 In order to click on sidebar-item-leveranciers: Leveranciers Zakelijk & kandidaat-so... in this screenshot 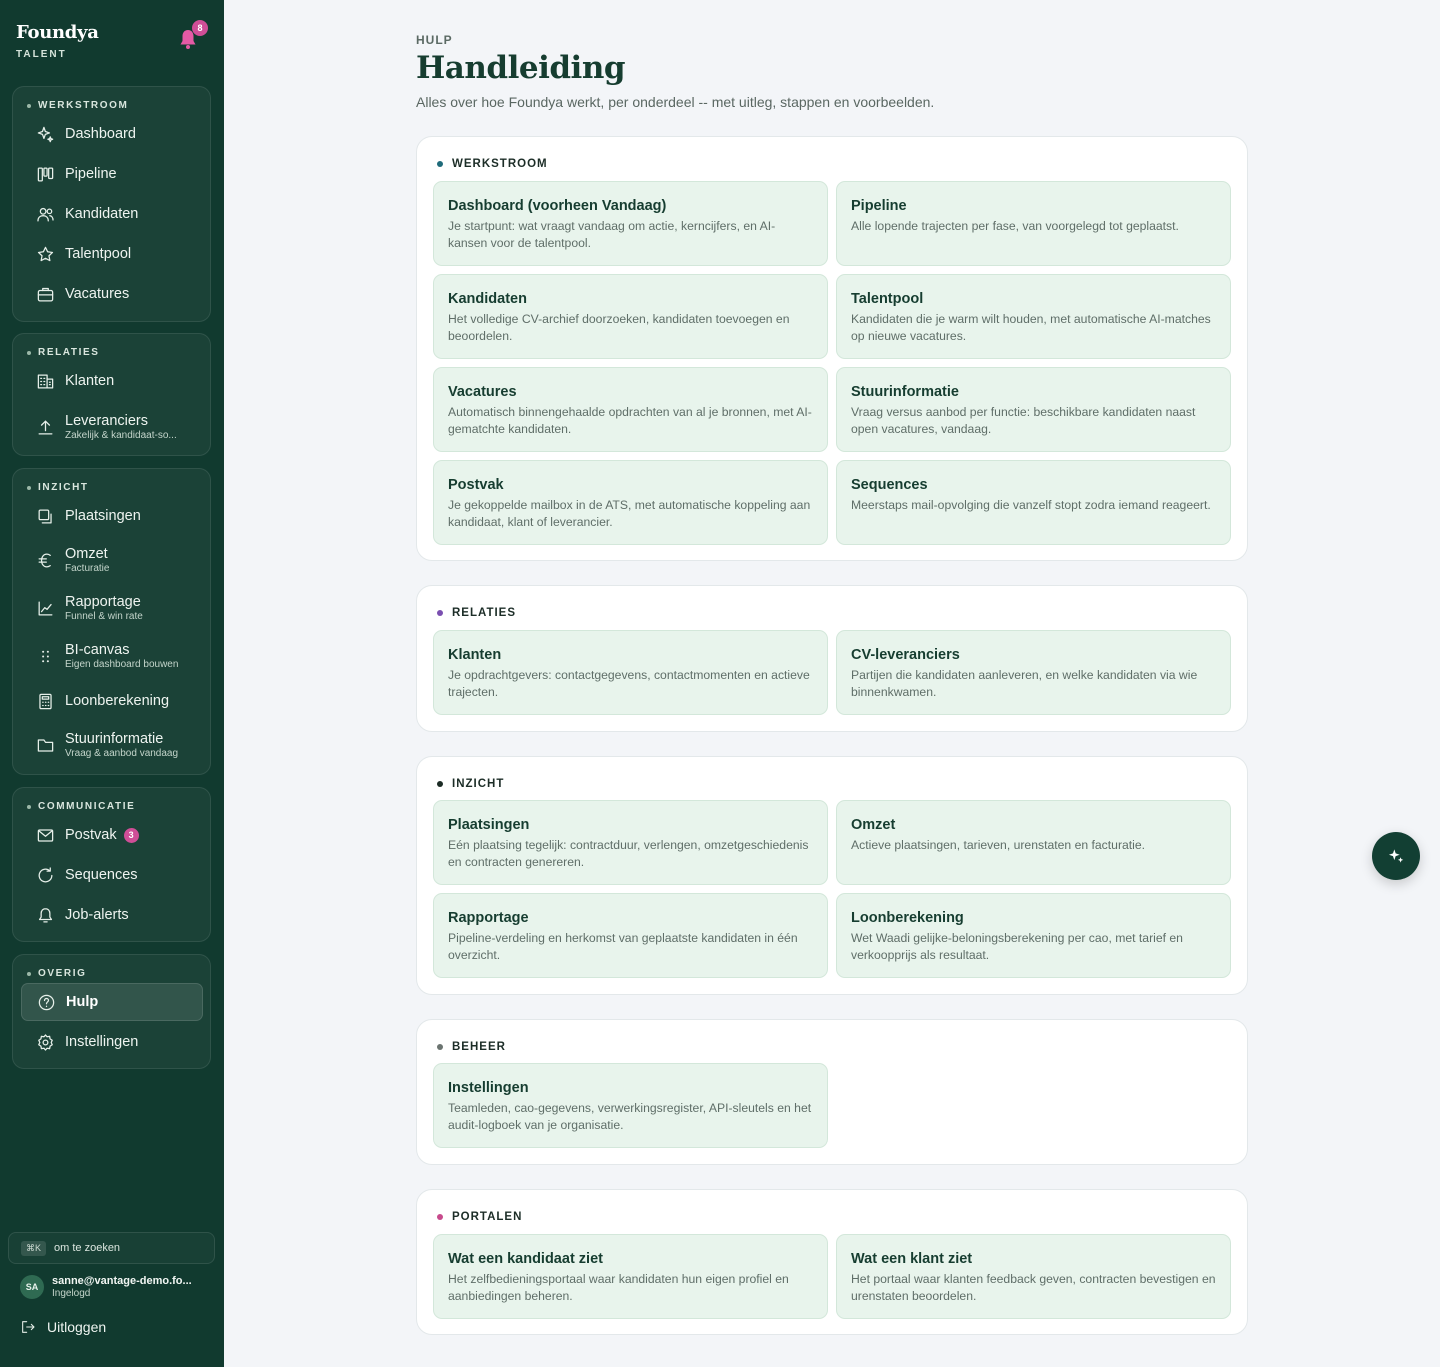, I will do `click(112, 427)`.